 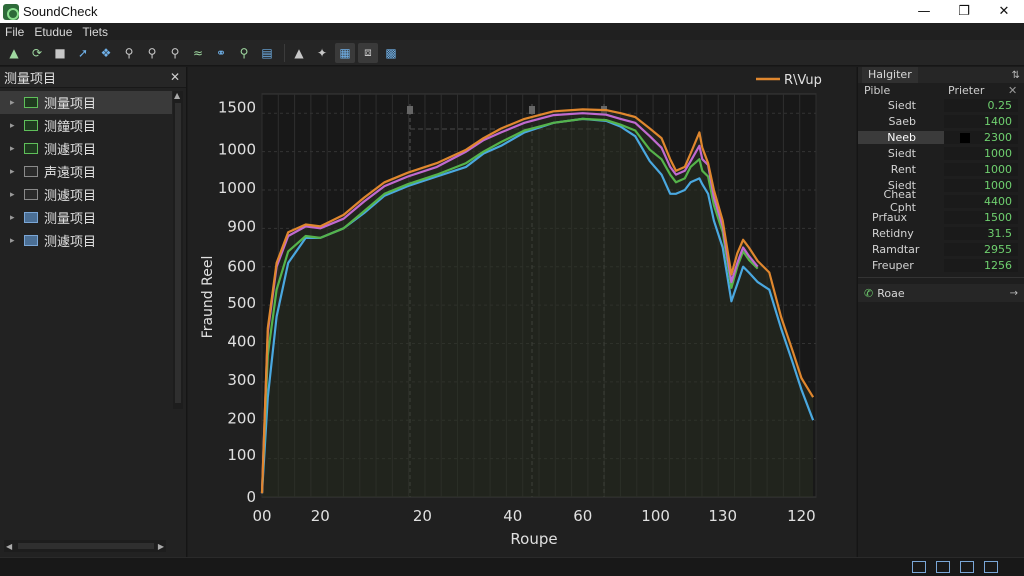 I want to click on legend-label: R\Vup, so click(x=803, y=80).